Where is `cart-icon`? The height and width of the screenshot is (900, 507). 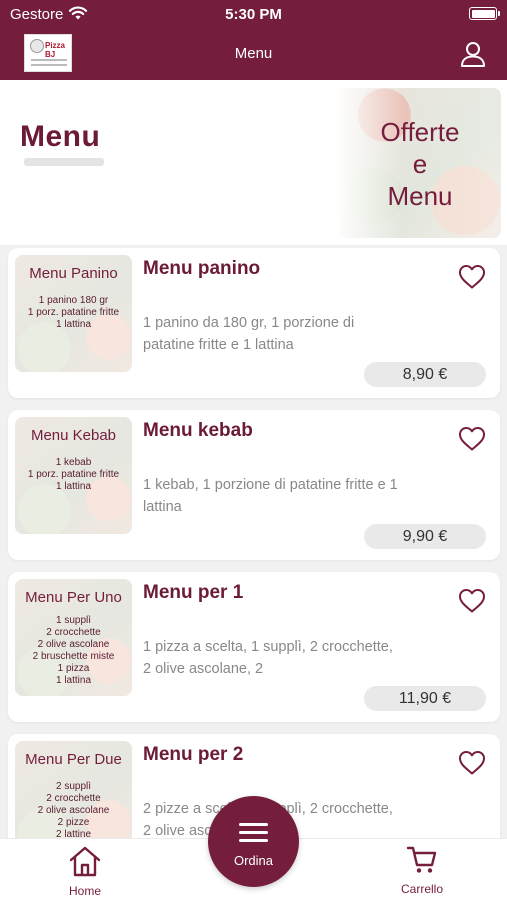 cart-icon is located at coordinates (422, 862).